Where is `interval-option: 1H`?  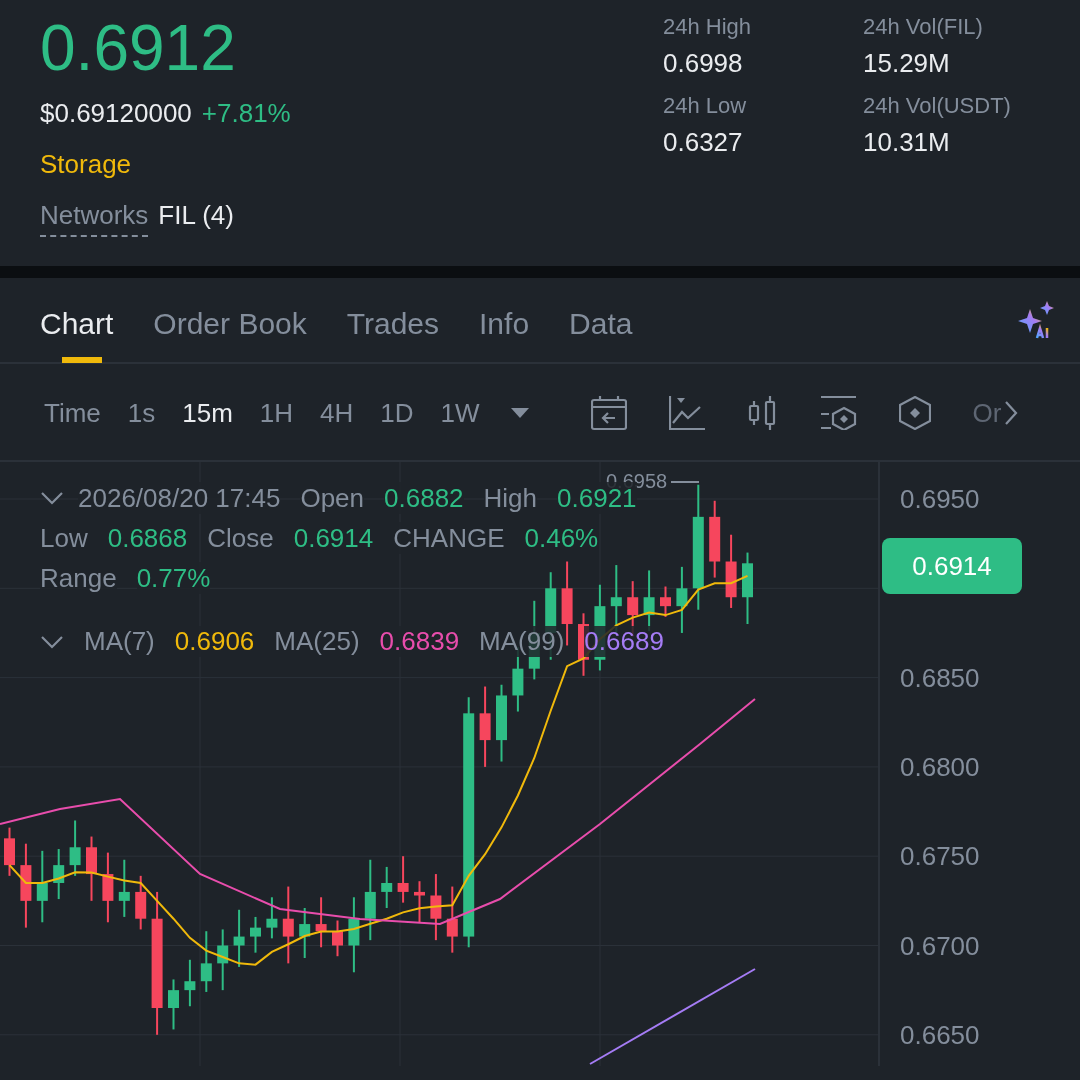
interval-option: 1H is located at coordinates (276, 413).